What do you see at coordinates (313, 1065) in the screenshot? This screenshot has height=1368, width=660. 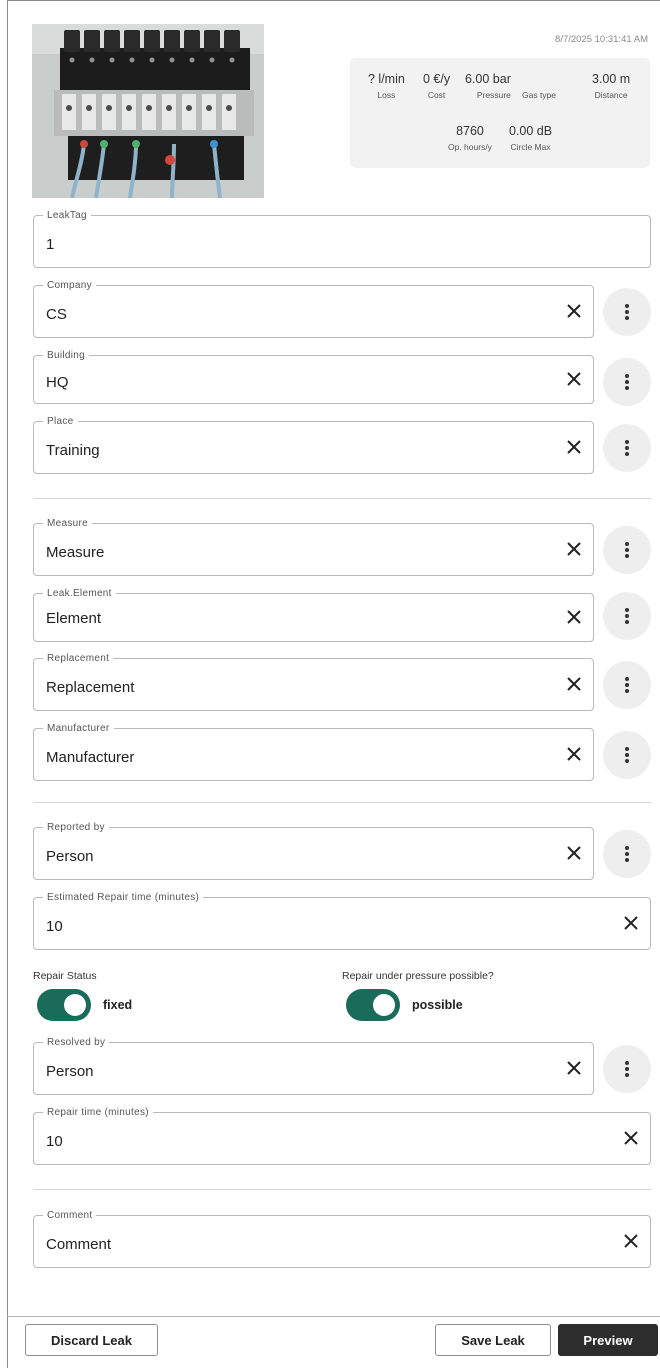 I see `resolved-by-field: Resolved by Person` at bounding box center [313, 1065].